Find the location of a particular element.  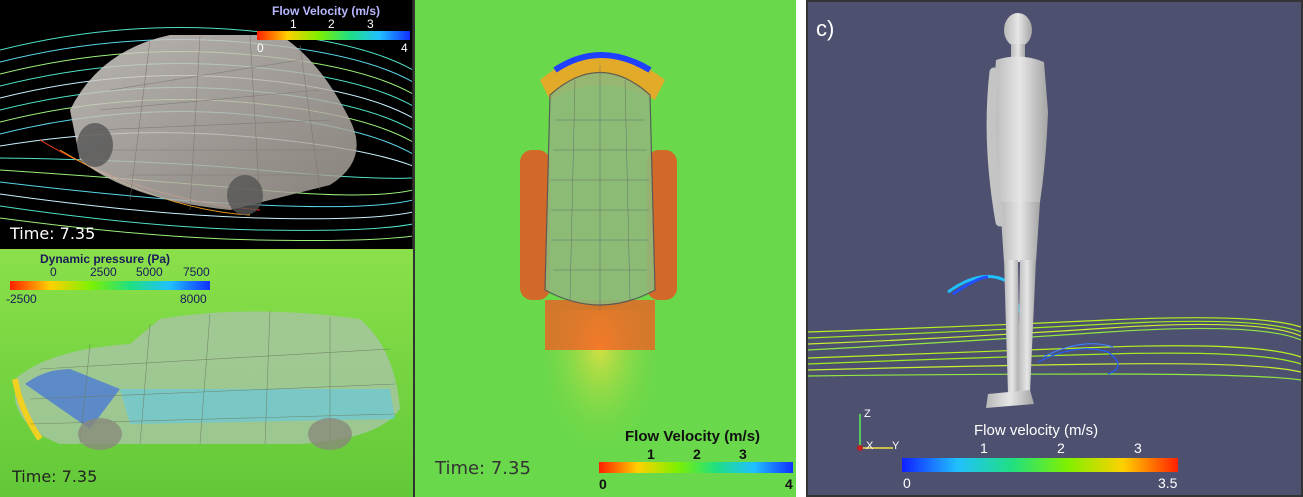

axis-x-label: X is located at coordinates (870, 446).